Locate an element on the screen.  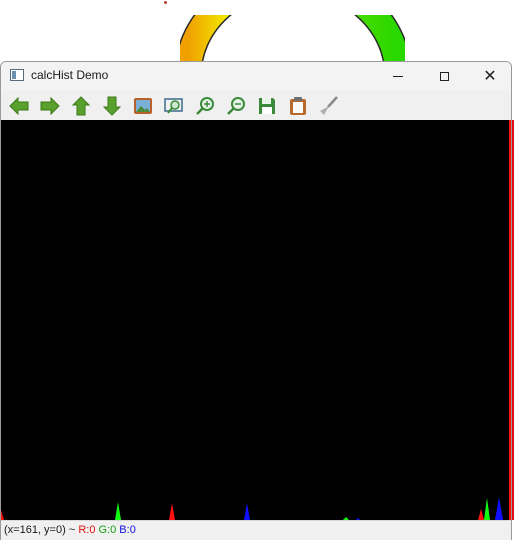
open-image-button is located at coordinates (143, 106).